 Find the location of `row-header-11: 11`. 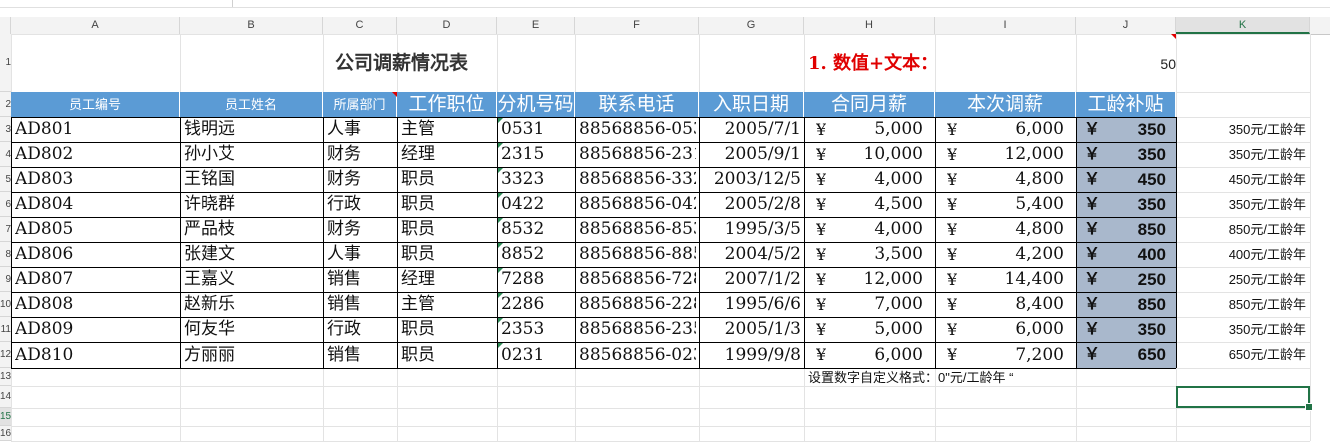

row-header-11: 11 is located at coordinates (5, 329).